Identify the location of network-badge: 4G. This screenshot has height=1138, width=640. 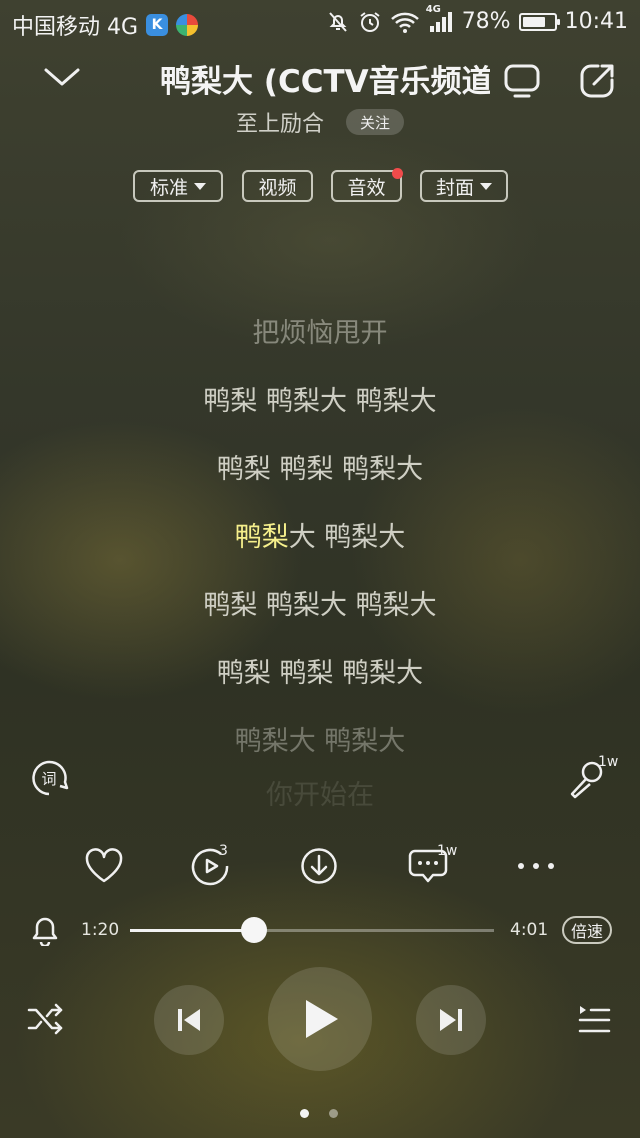
(433, 9).